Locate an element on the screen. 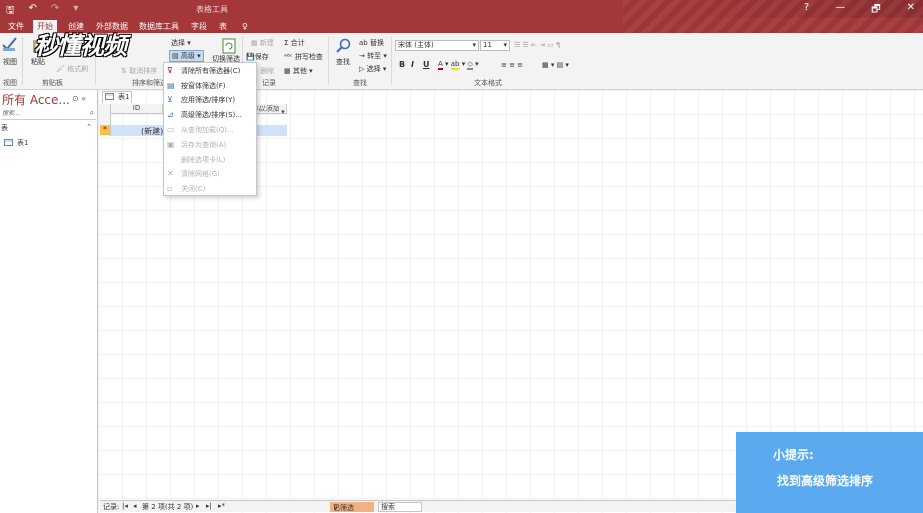  new-record-label: 新建 is located at coordinates (266, 43).